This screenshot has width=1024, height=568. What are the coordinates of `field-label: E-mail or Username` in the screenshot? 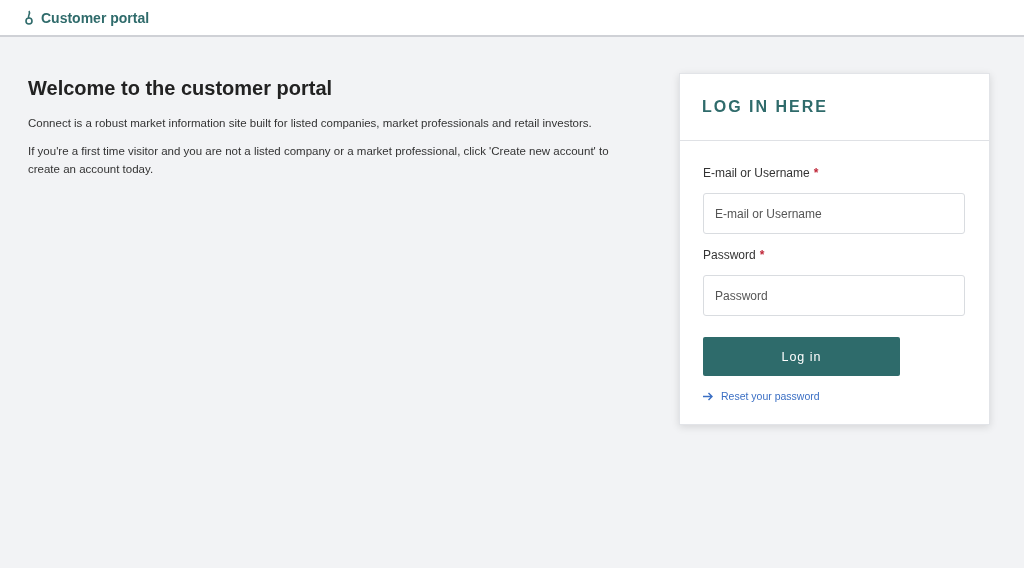 It's located at (756, 173).